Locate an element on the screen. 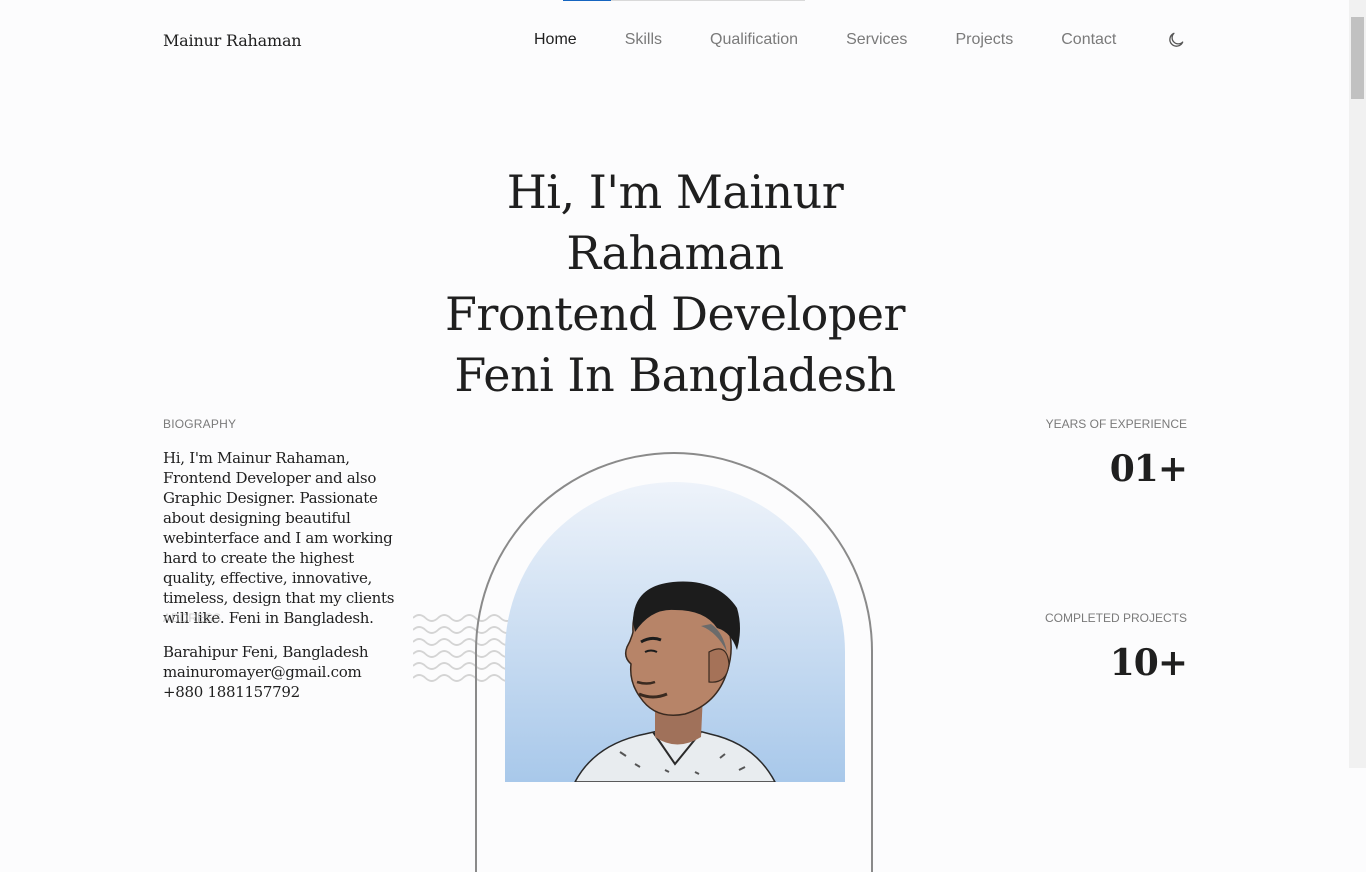  hero-line: Feni In Bangladesh is located at coordinates (675, 375).